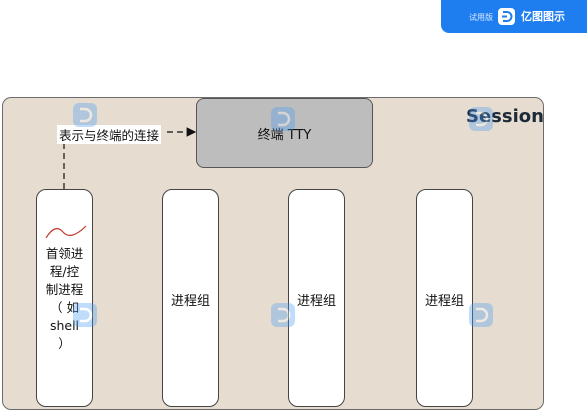 The image size is (587, 414). What do you see at coordinates (64, 271) in the screenshot?
I see `leader-line: 程/控` at bounding box center [64, 271].